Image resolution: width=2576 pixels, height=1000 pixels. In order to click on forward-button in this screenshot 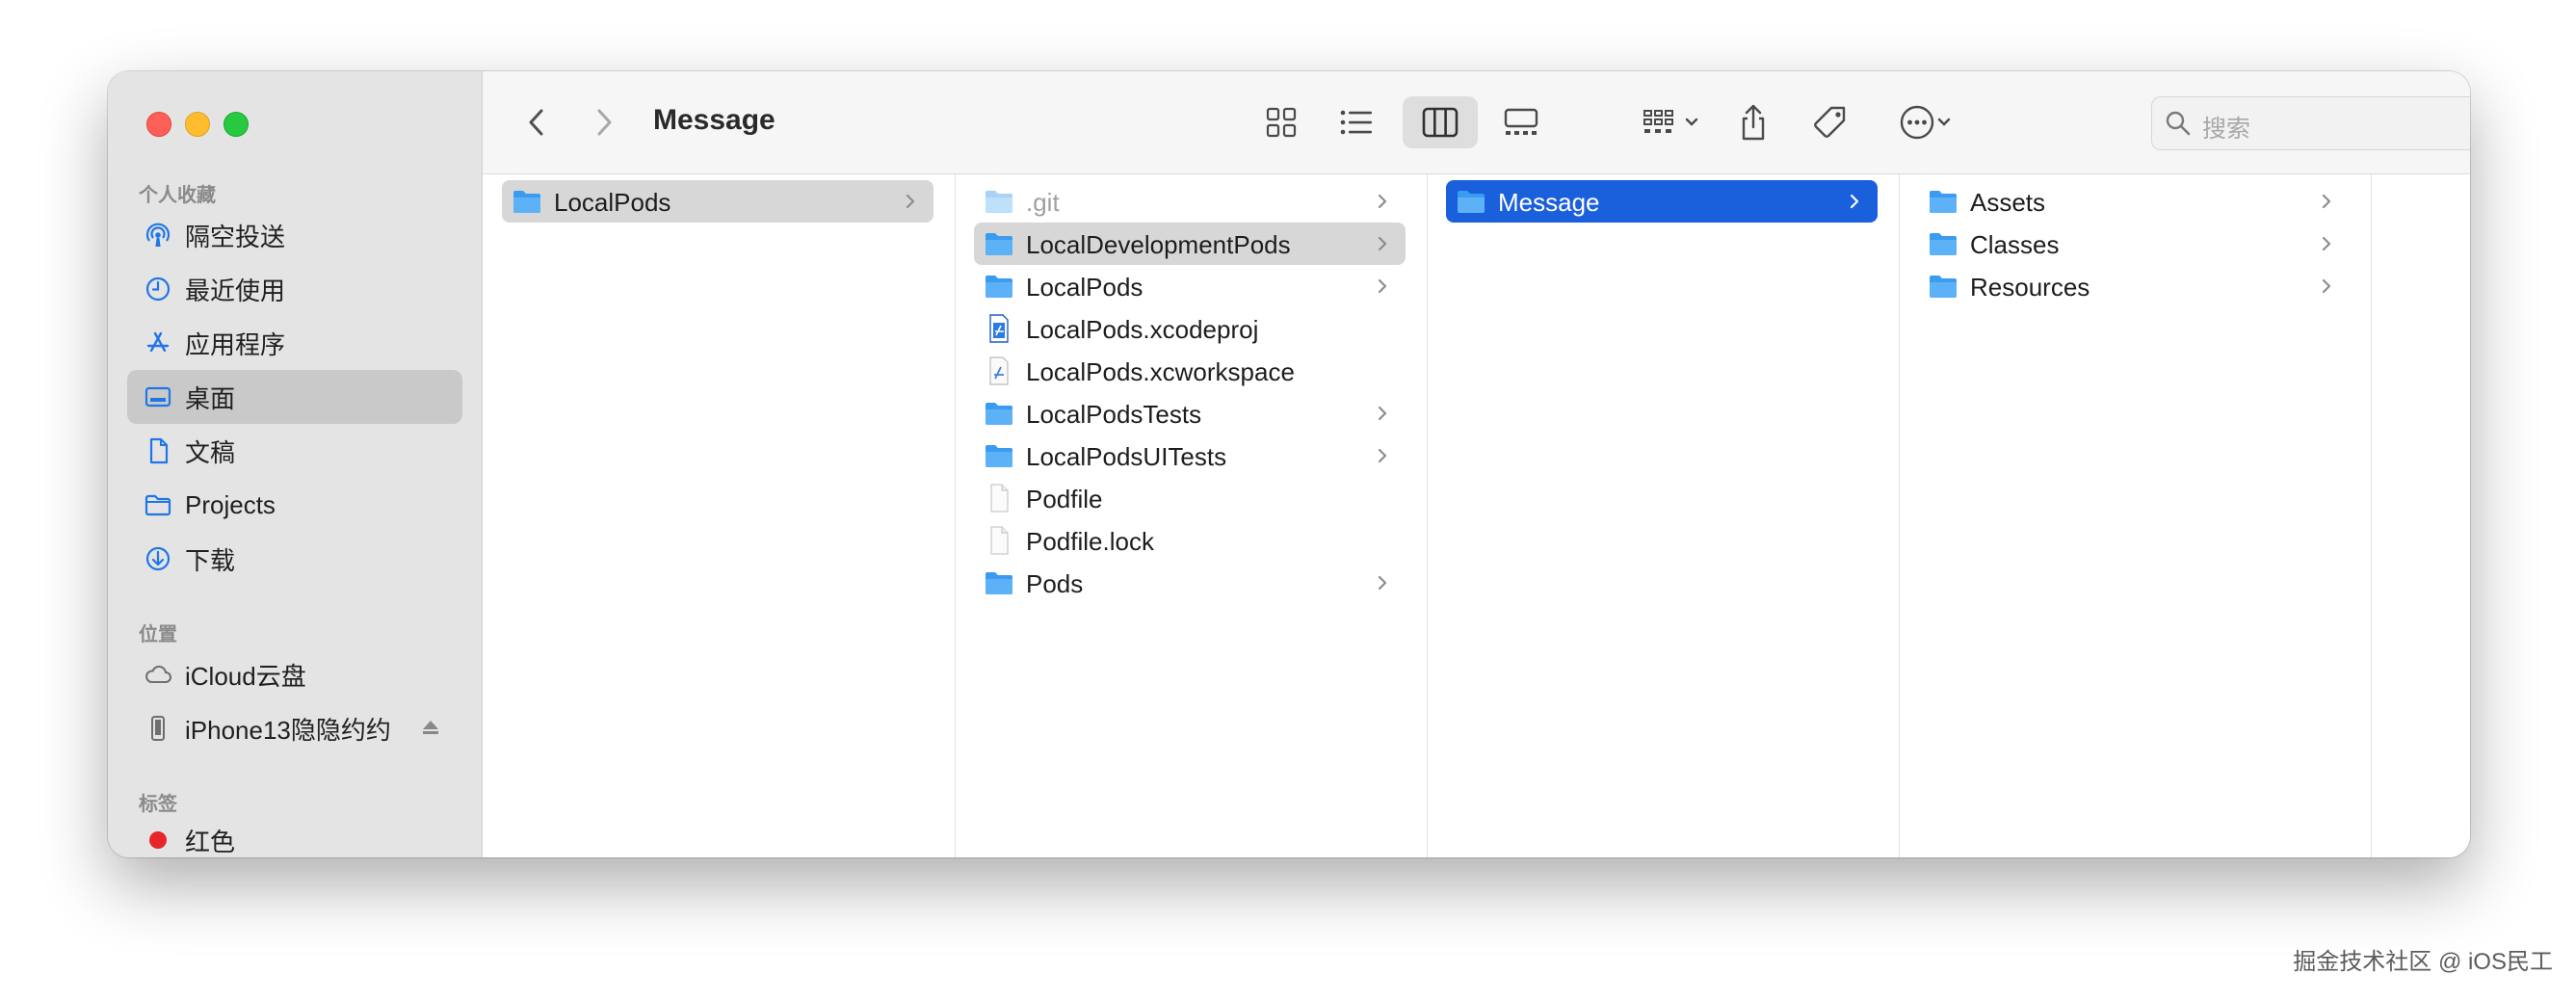, I will do `click(604, 122)`.